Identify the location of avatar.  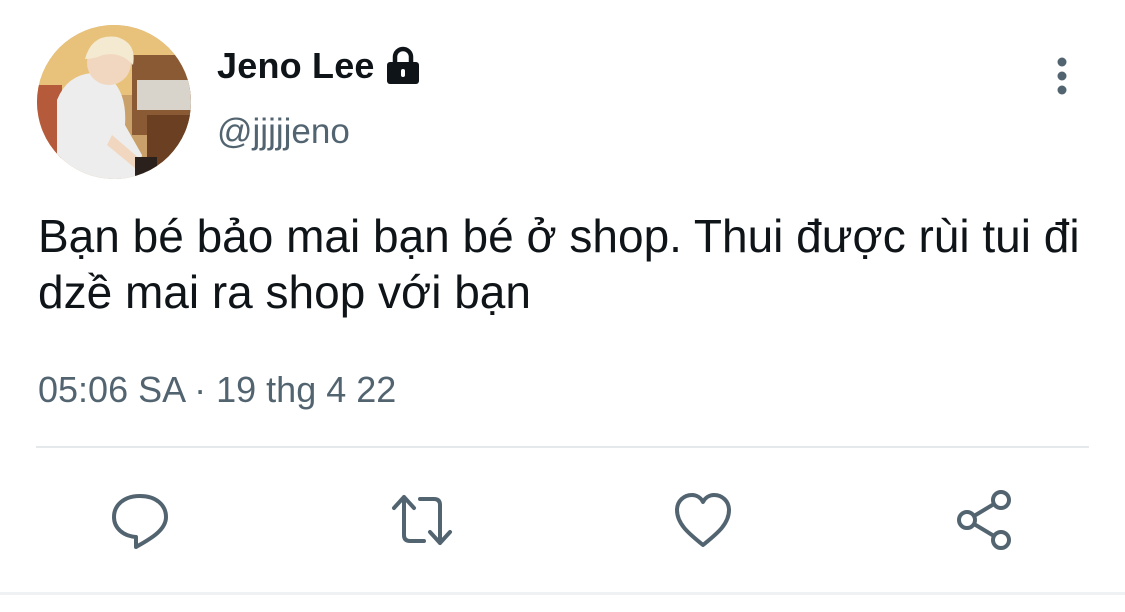
(114, 102).